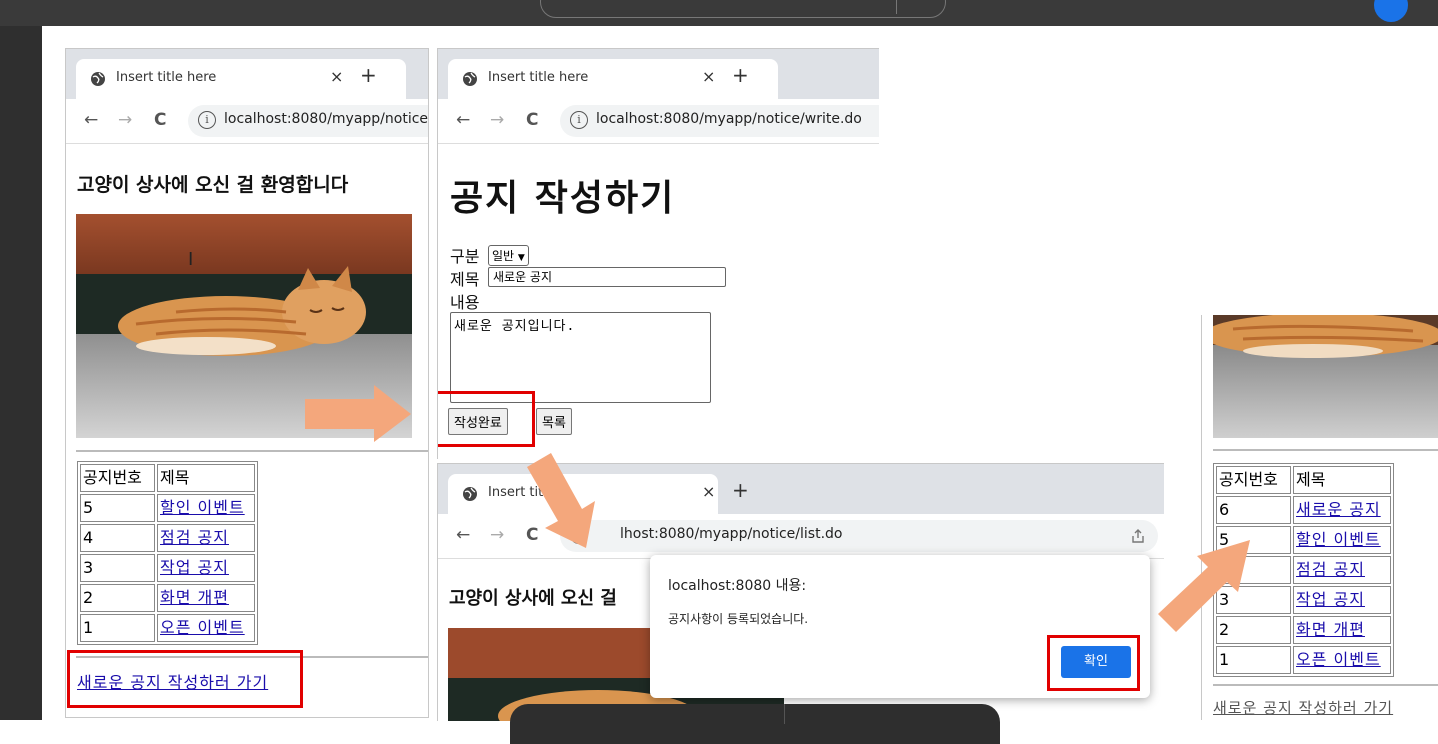 The image size is (1438, 744). I want to click on arrow-right-icon, so click(358, 413).